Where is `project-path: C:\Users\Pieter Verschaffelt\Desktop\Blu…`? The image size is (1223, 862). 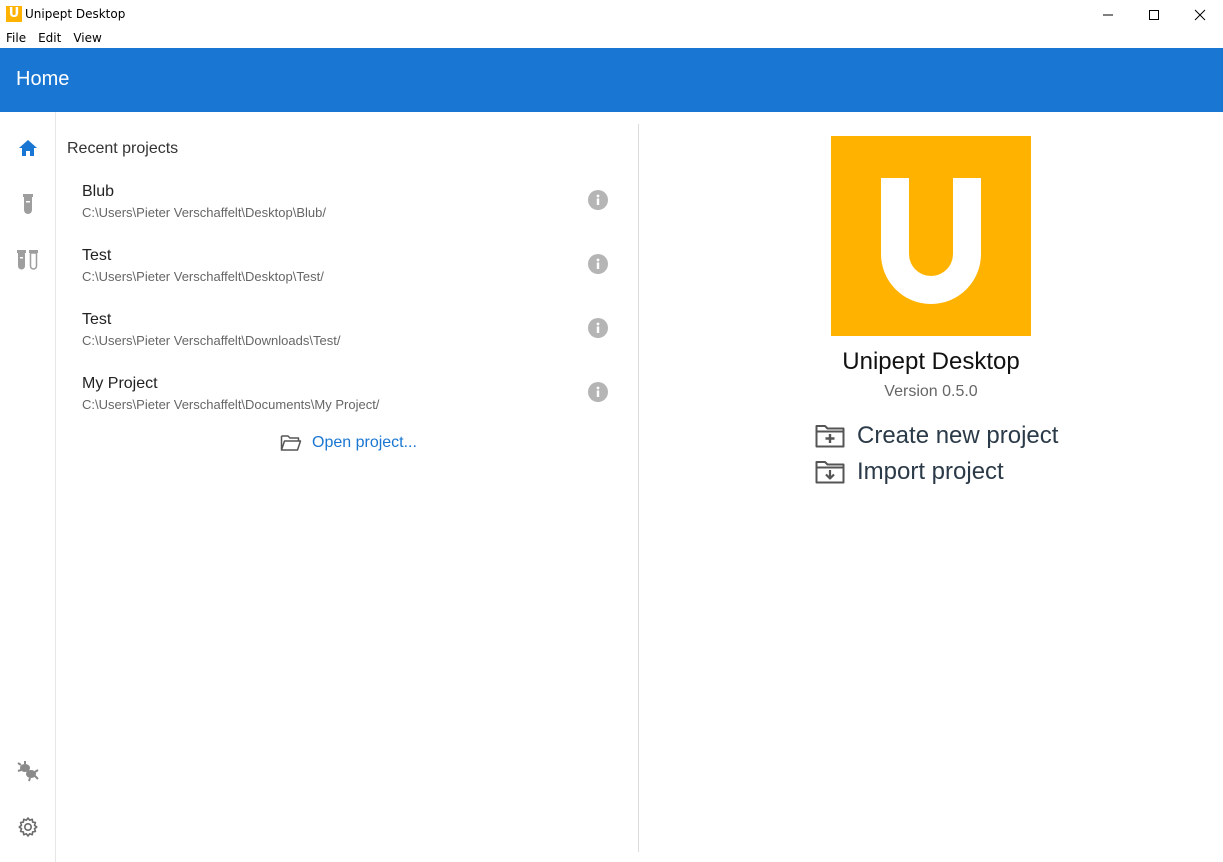 project-path: C:\Users\Pieter Verschaffelt\Desktop\Blu… is located at coordinates (204, 212).